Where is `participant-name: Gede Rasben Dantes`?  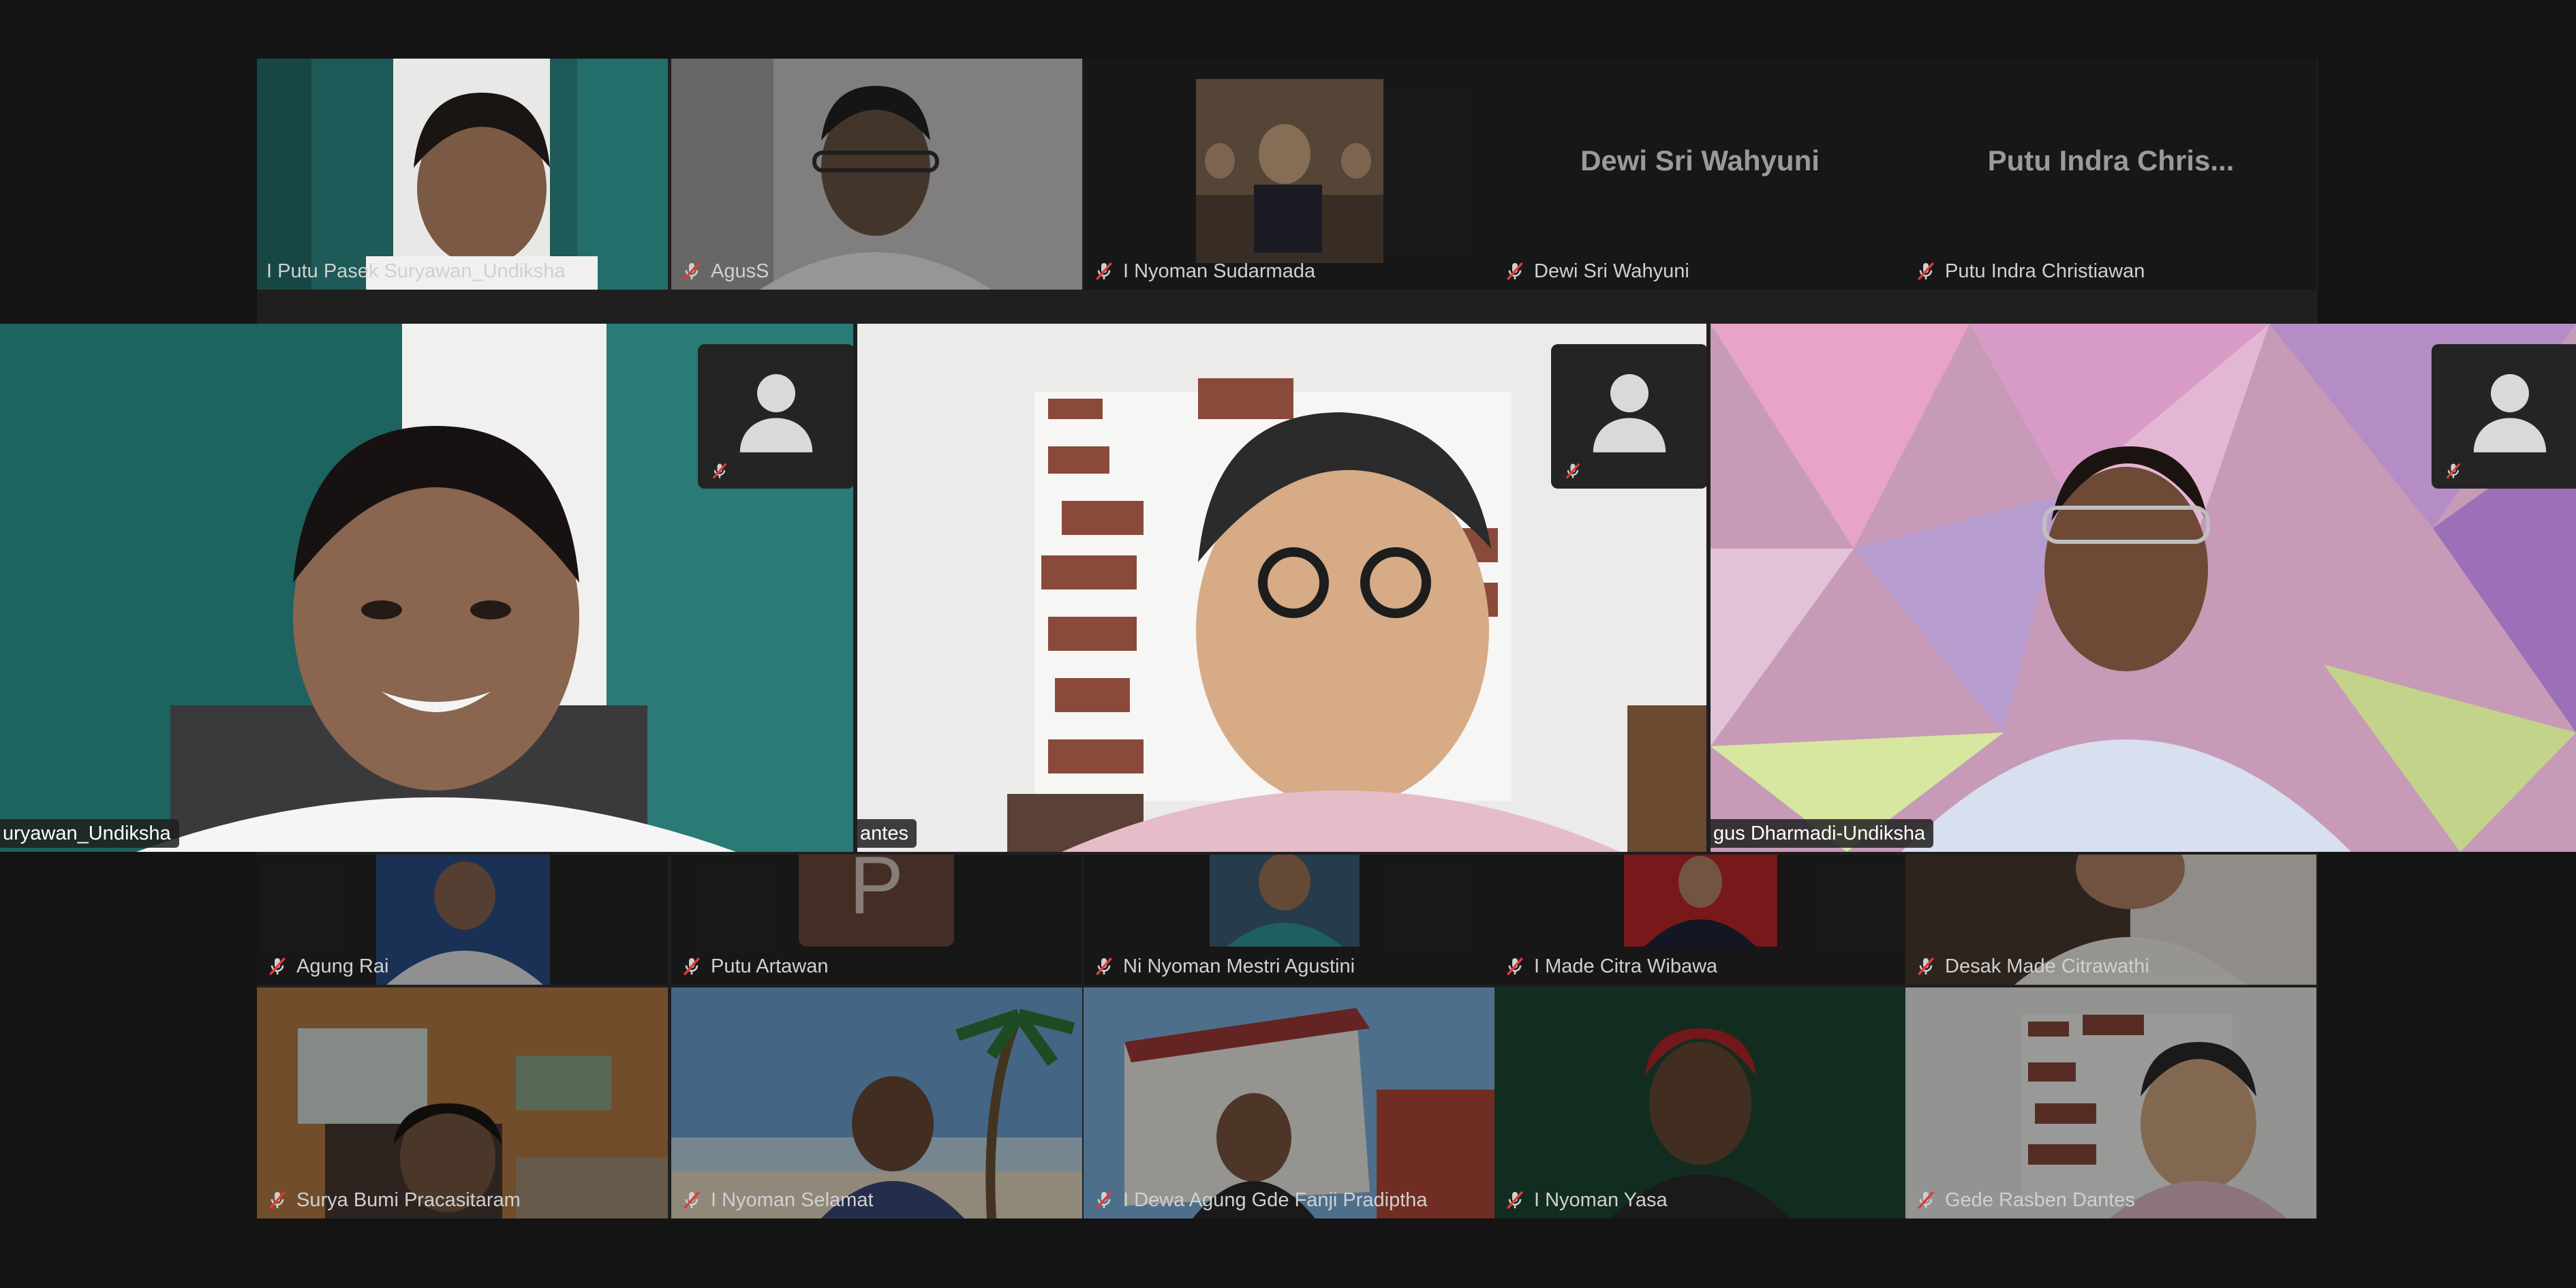 participant-name: Gede Rasben Dantes is located at coordinates (2029, 1200).